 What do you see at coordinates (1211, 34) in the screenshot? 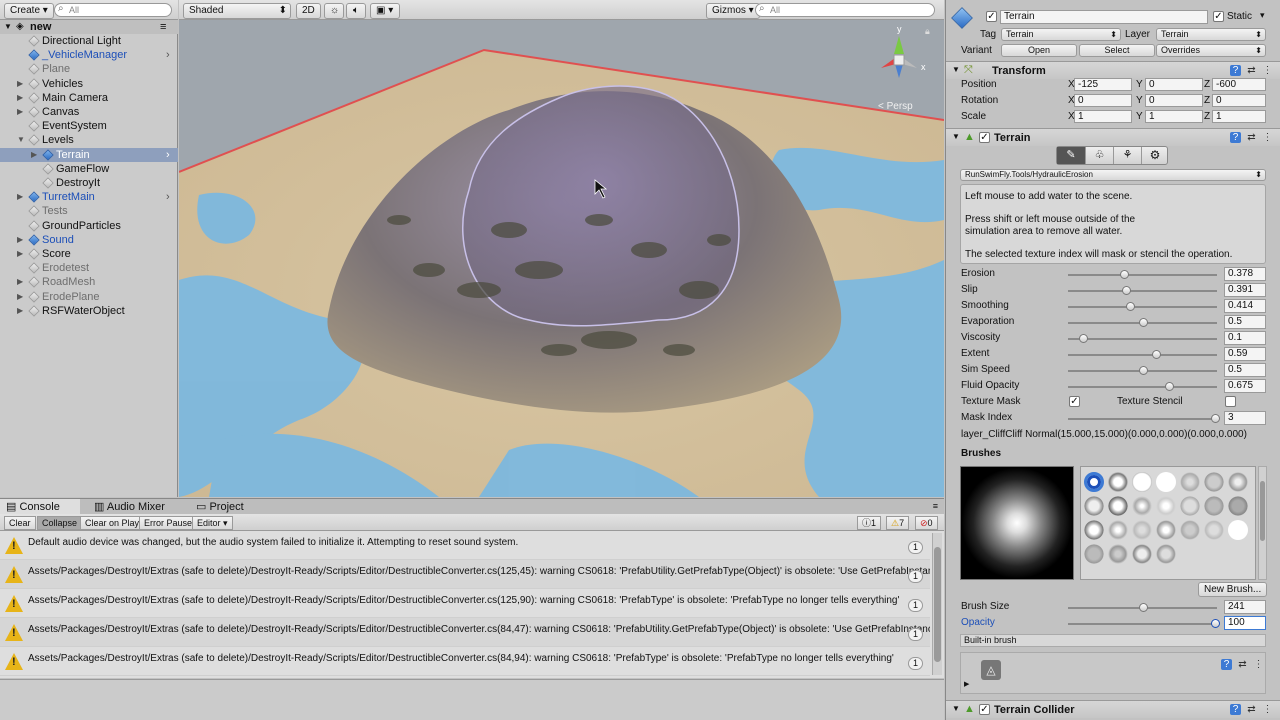
I see `layer-dropdown: Terrain` at bounding box center [1211, 34].